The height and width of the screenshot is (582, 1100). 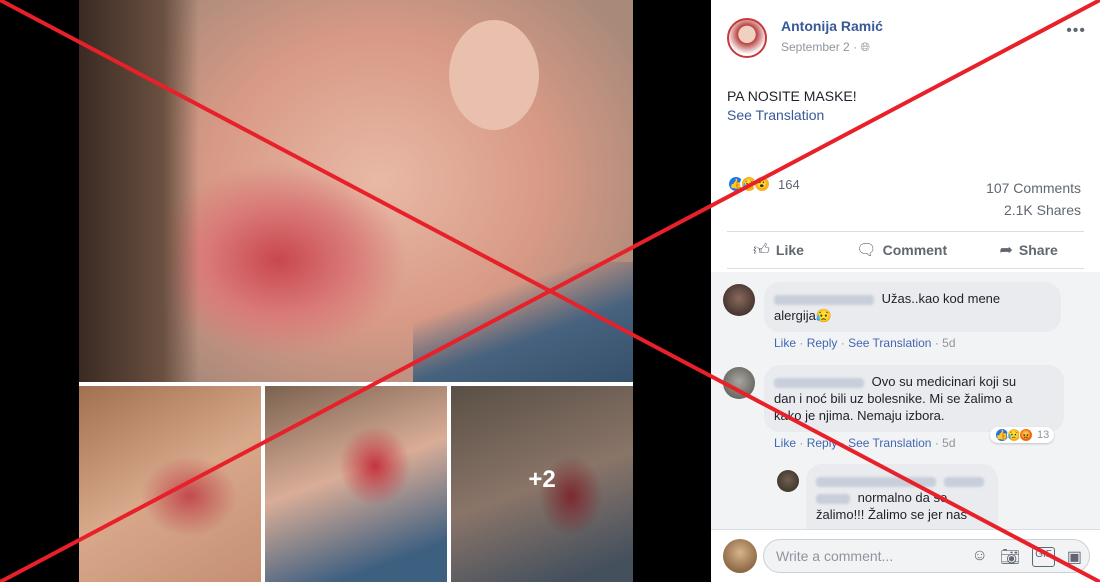 What do you see at coordinates (832, 36) in the screenshot?
I see `author-block: Antonija Ramić September 2 · 🌐︎` at bounding box center [832, 36].